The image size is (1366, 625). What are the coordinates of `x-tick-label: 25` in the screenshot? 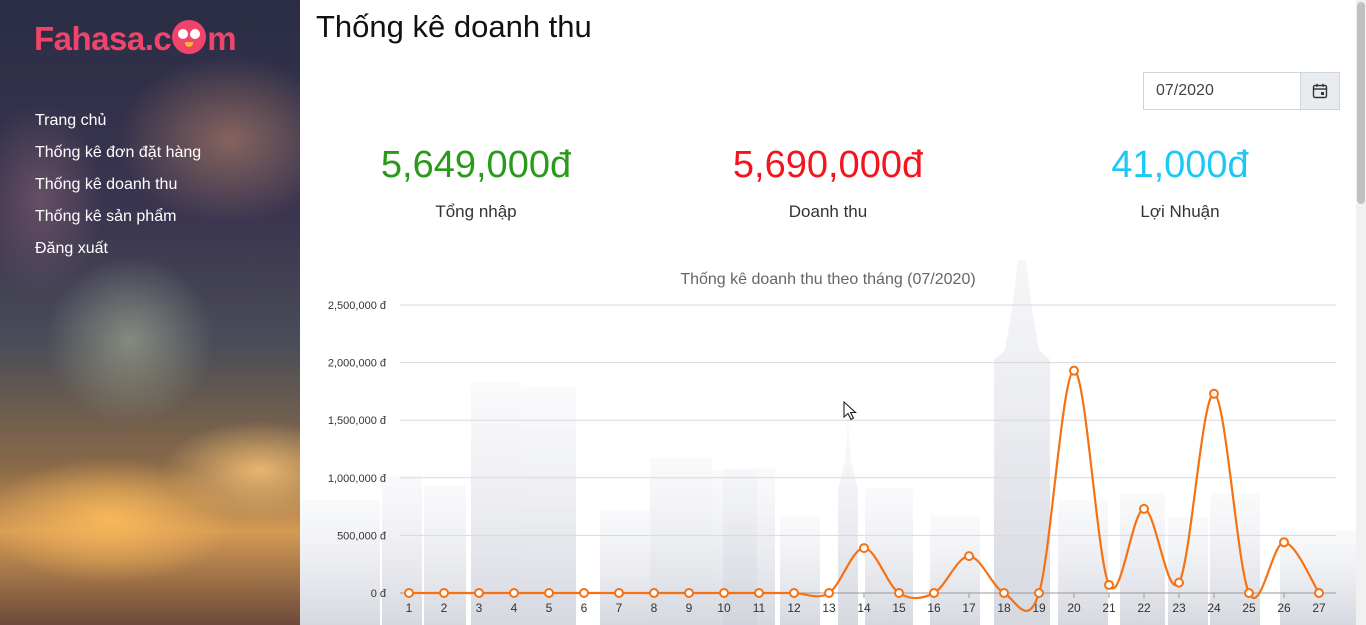 It's located at (1249, 608).